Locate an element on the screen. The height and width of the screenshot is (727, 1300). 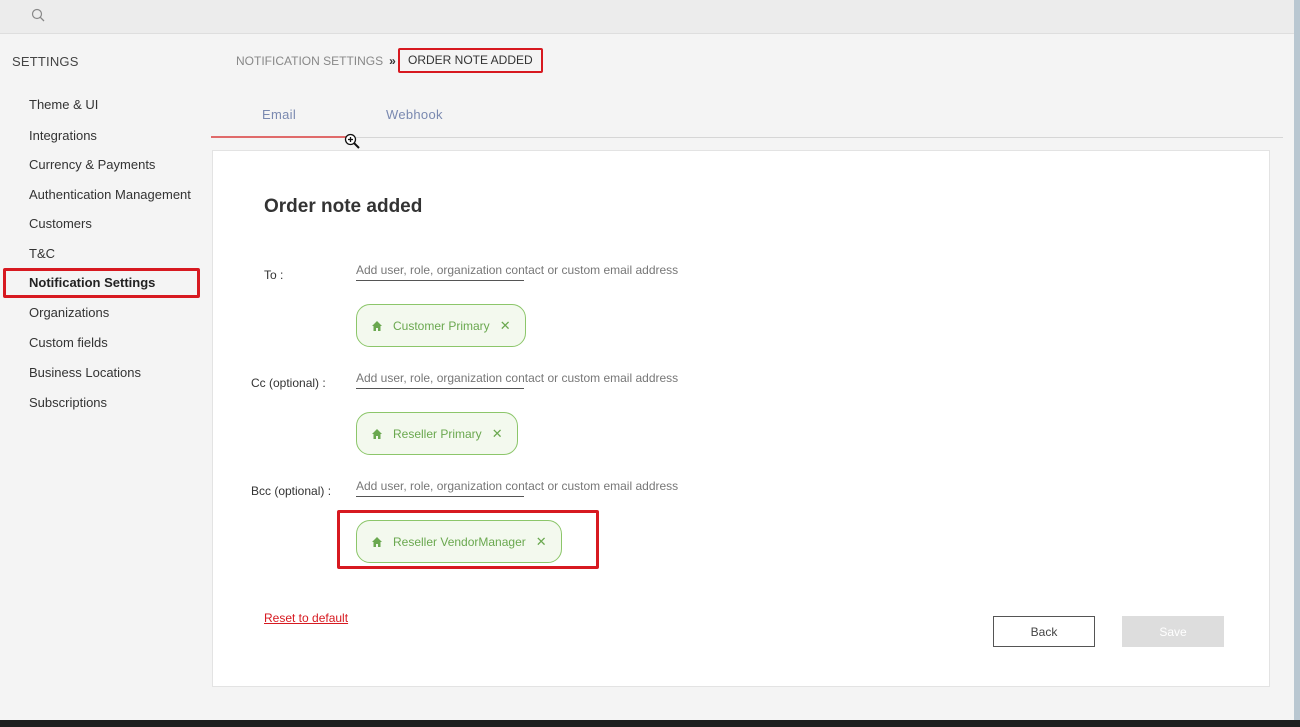
zoom-in-cursor-icon is located at coordinates (352, 141).